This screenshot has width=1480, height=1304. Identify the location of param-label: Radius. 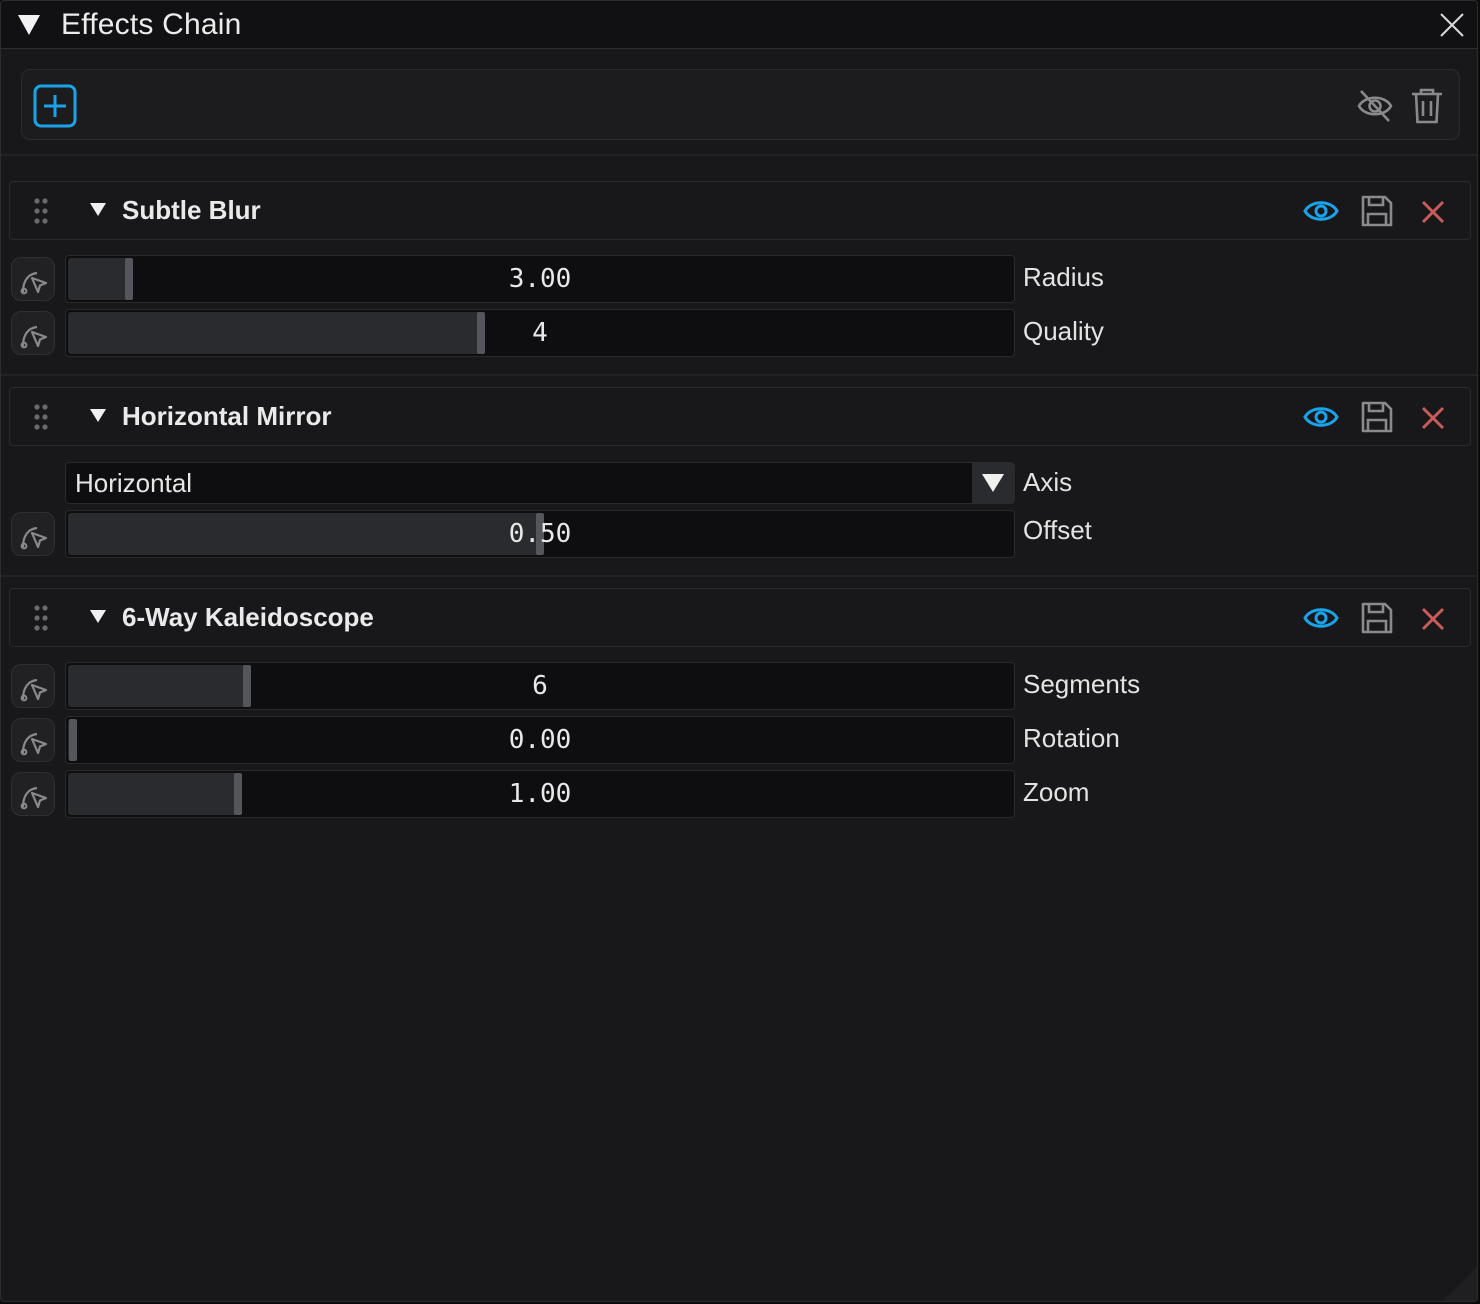
(1063, 277).